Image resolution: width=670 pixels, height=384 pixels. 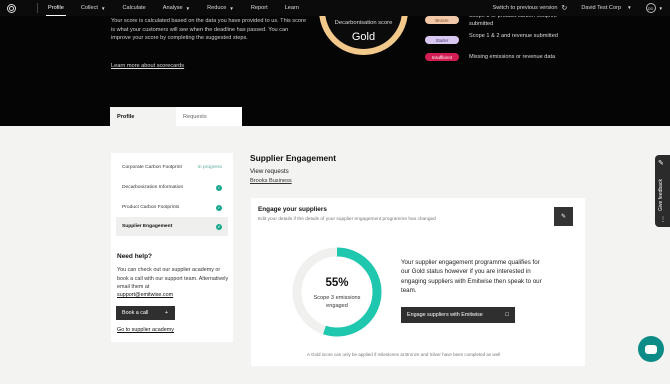 I want to click on org-selector: David Test Corp ▼, so click(x=606, y=8).